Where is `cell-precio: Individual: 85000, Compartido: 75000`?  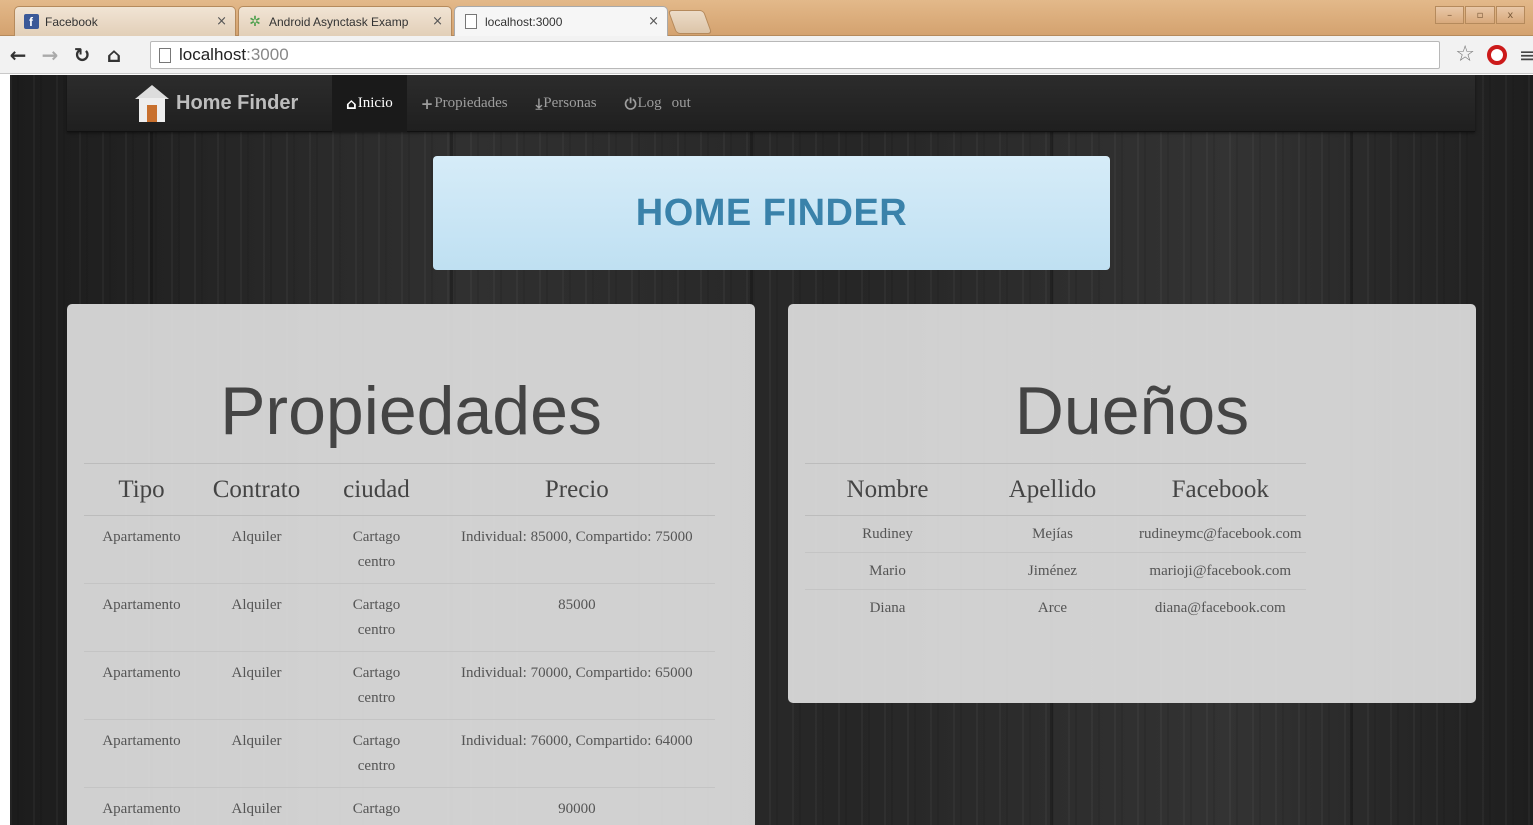
cell-precio: Individual: 85000, Compartido: 75000 is located at coordinates (577, 549).